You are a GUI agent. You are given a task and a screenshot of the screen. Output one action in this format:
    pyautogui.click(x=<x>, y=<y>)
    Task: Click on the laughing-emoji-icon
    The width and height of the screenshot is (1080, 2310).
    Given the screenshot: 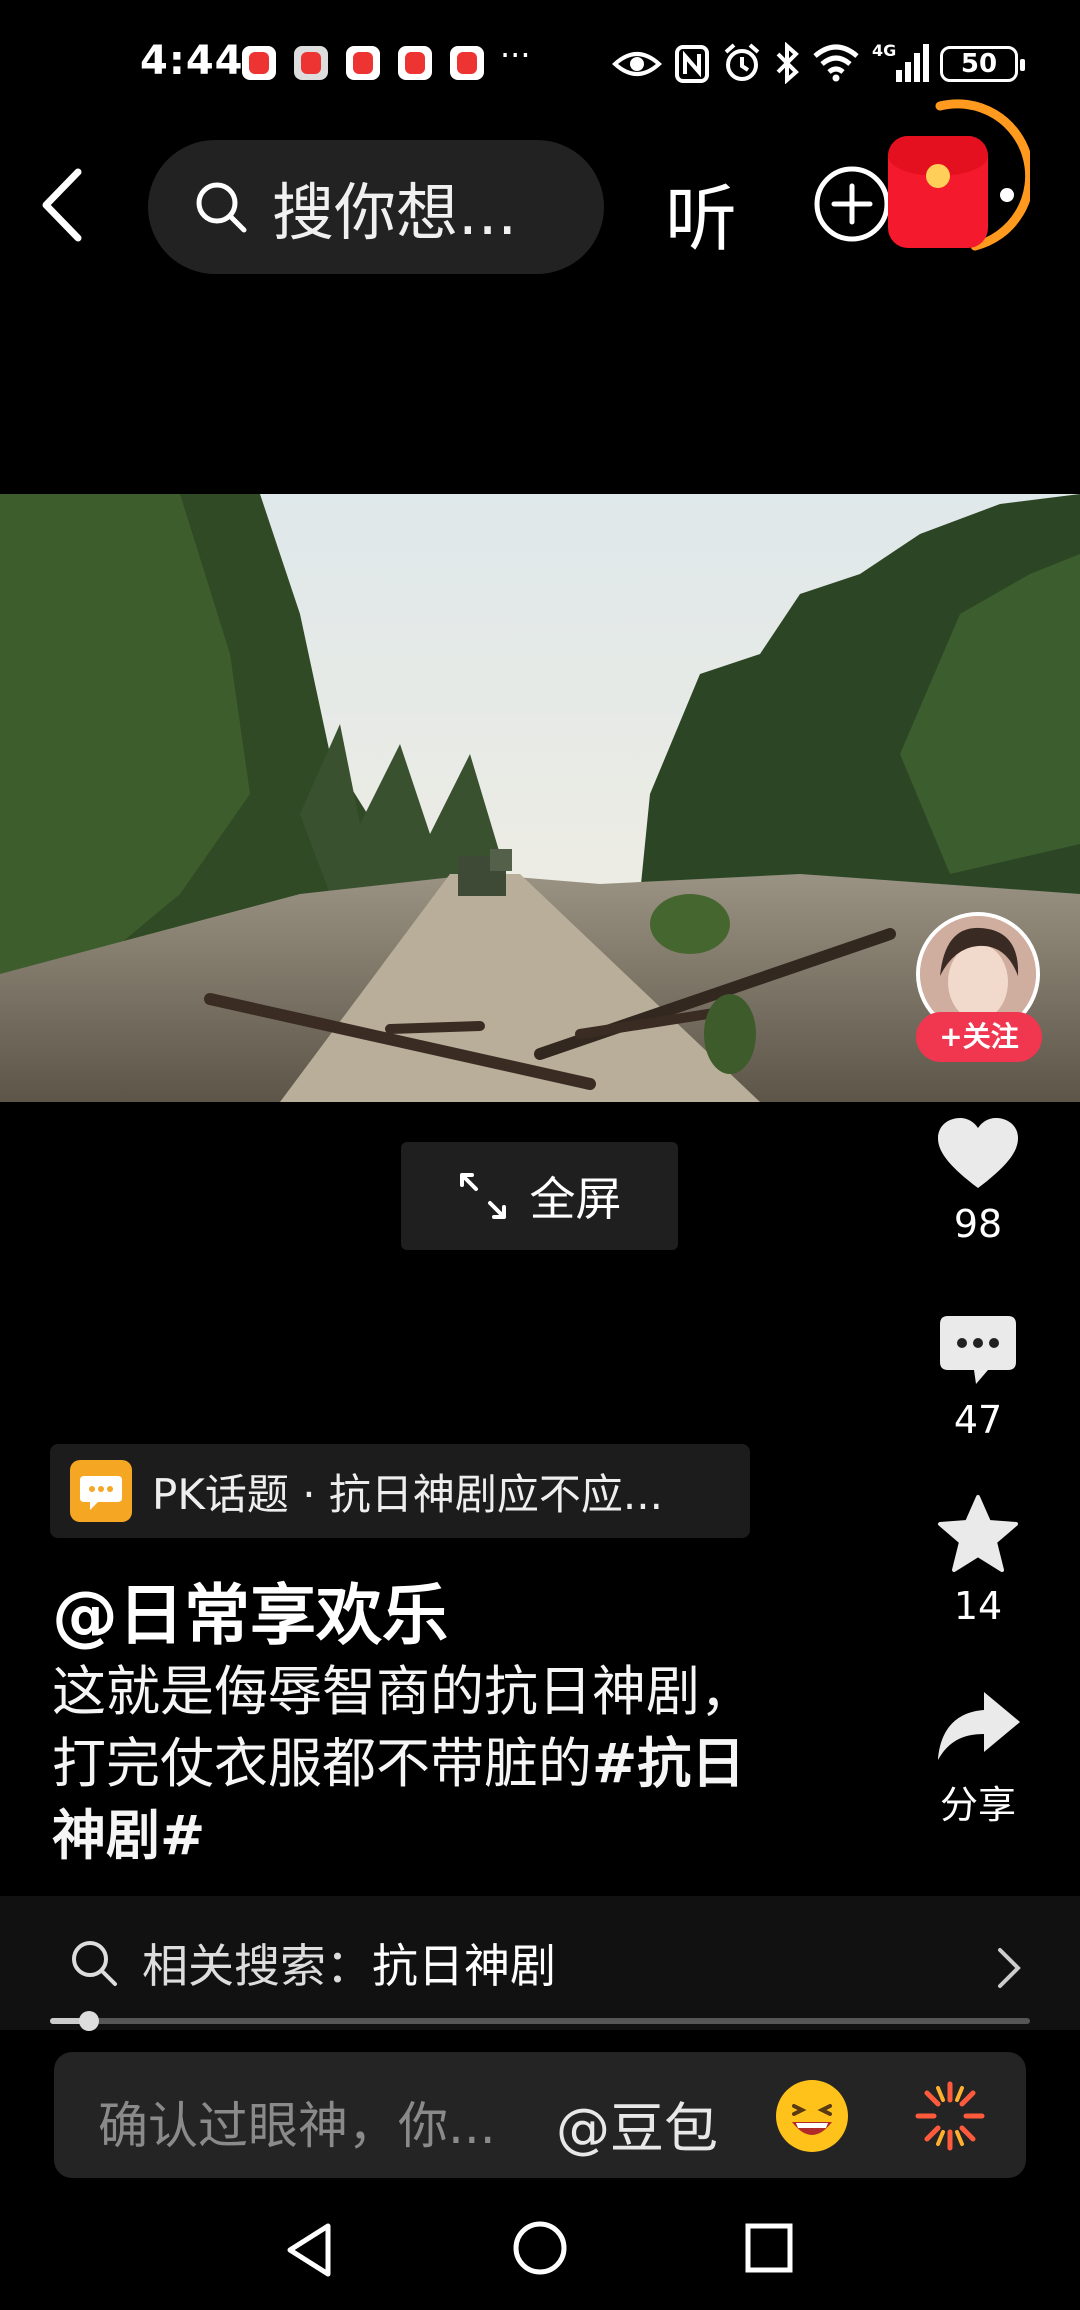 What is the action you would take?
    pyautogui.click(x=812, y=2116)
    